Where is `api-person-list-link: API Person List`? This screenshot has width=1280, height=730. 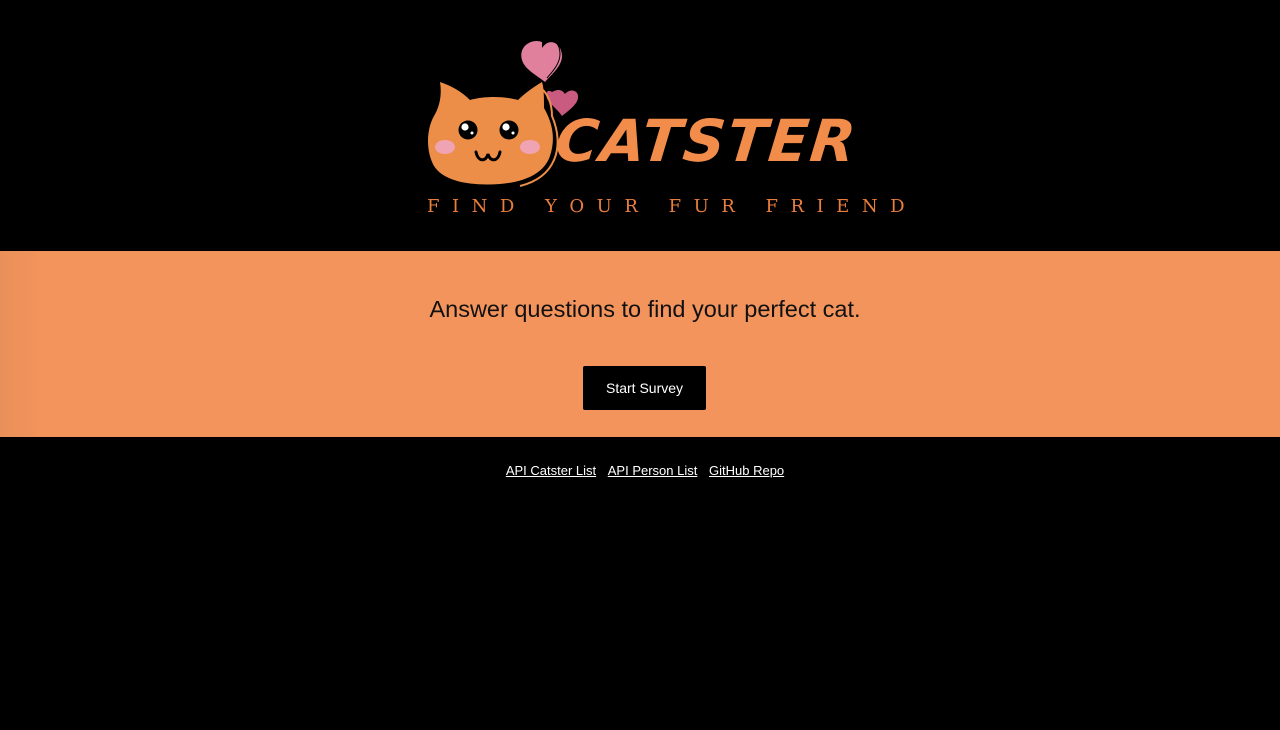
api-person-list-link: API Person List is located at coordinates (653, 470).